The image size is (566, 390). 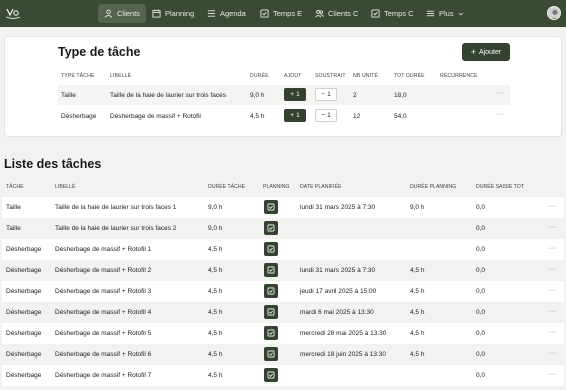 What do you see at coordinates (343, 333) in the screenshot?
I see `date-planifiee-cell: mercredi 28 mai 2025 à 13:30` at bounding box center [343, 333].